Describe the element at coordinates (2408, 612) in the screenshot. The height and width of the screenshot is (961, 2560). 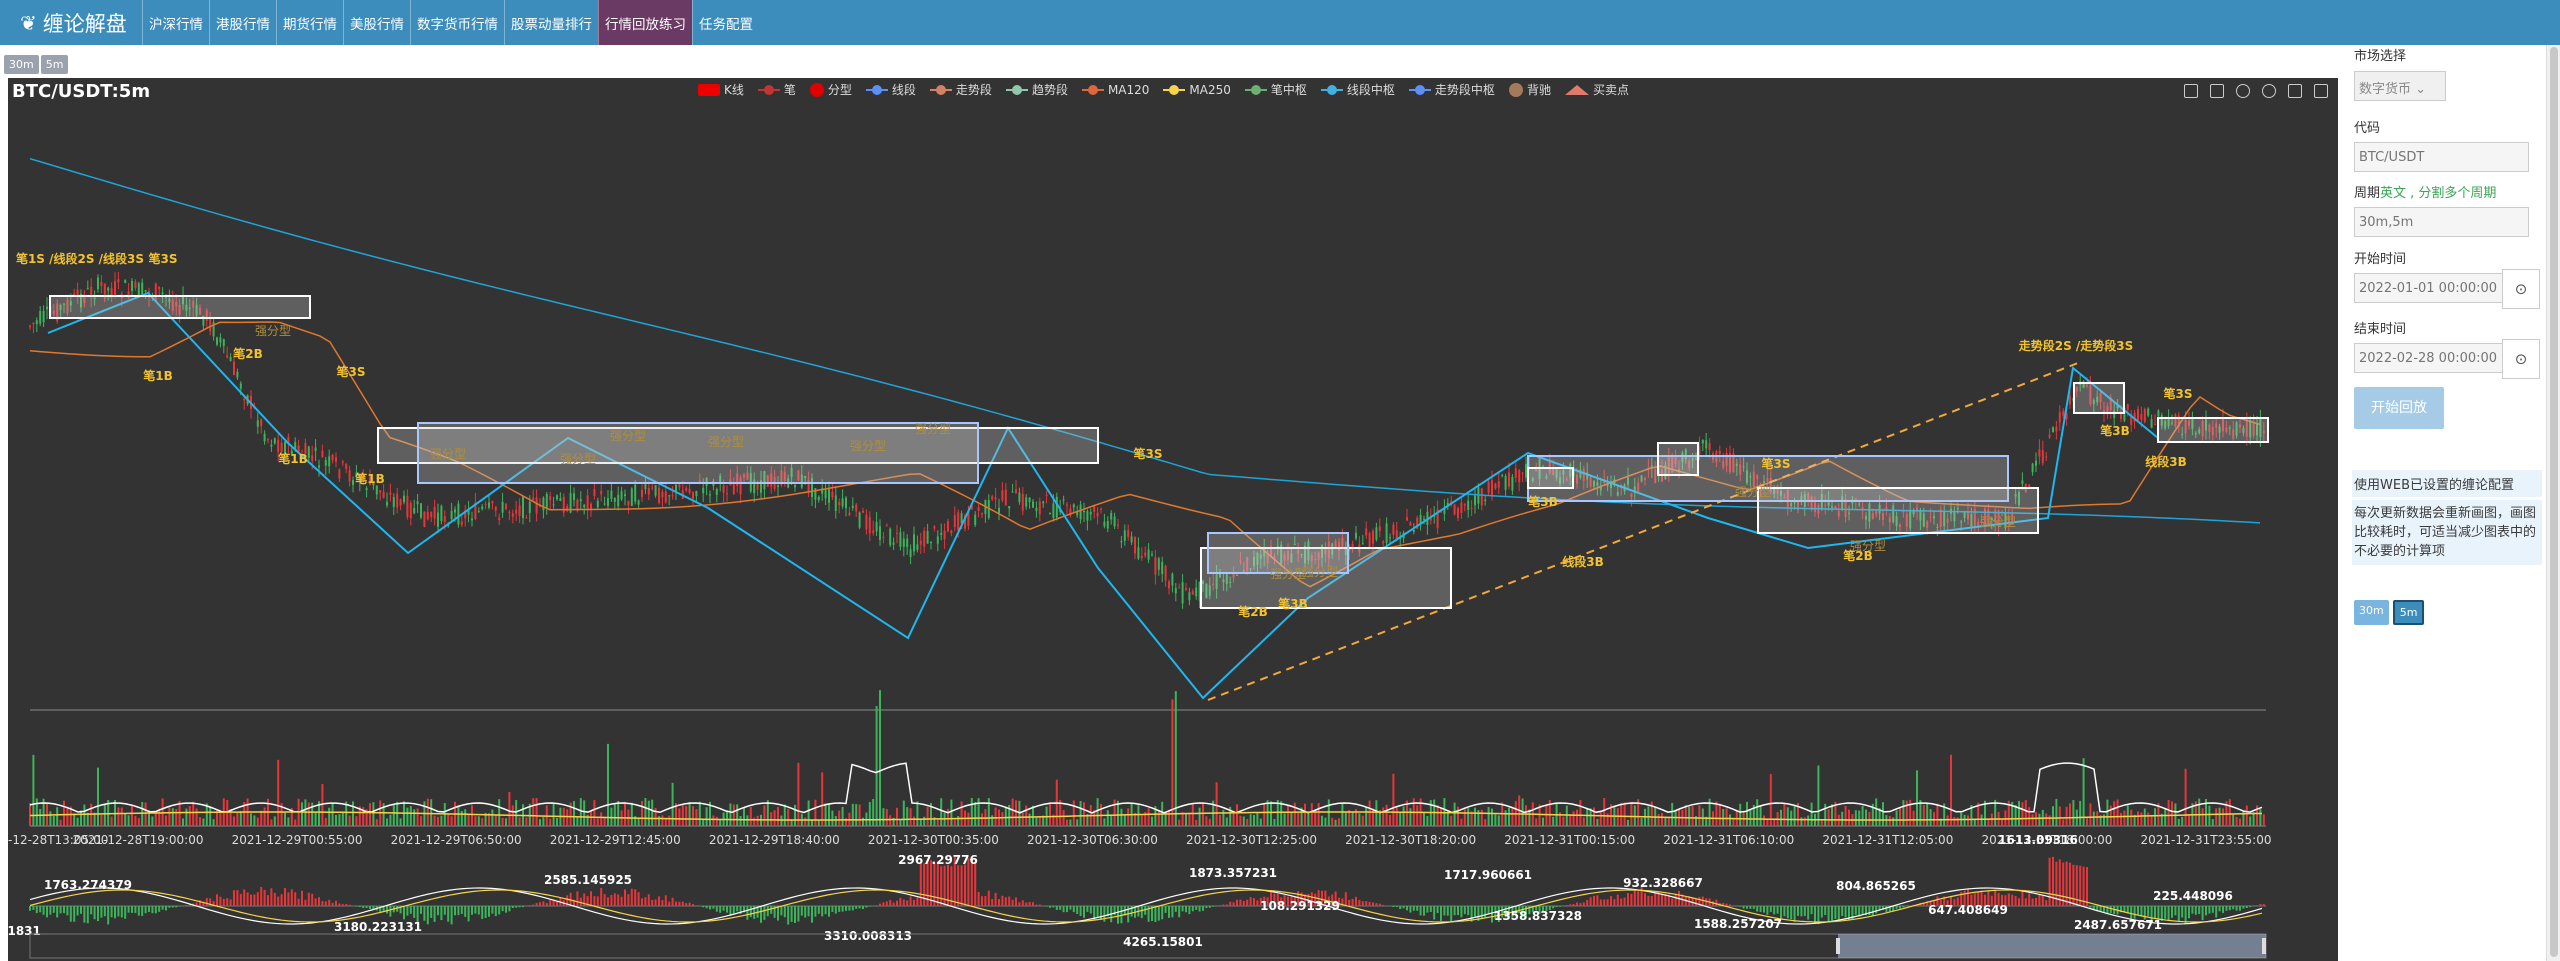
I see `sidebar-tab-5m: 5m` at that location.